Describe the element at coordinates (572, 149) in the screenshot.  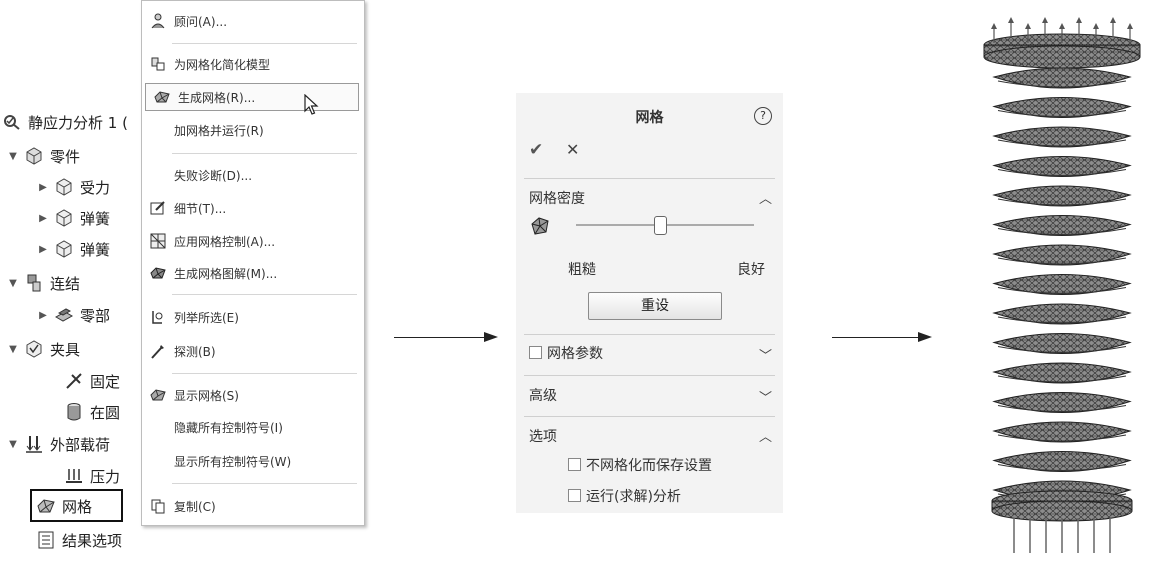
I see `cancel-button: ✕` at that location.